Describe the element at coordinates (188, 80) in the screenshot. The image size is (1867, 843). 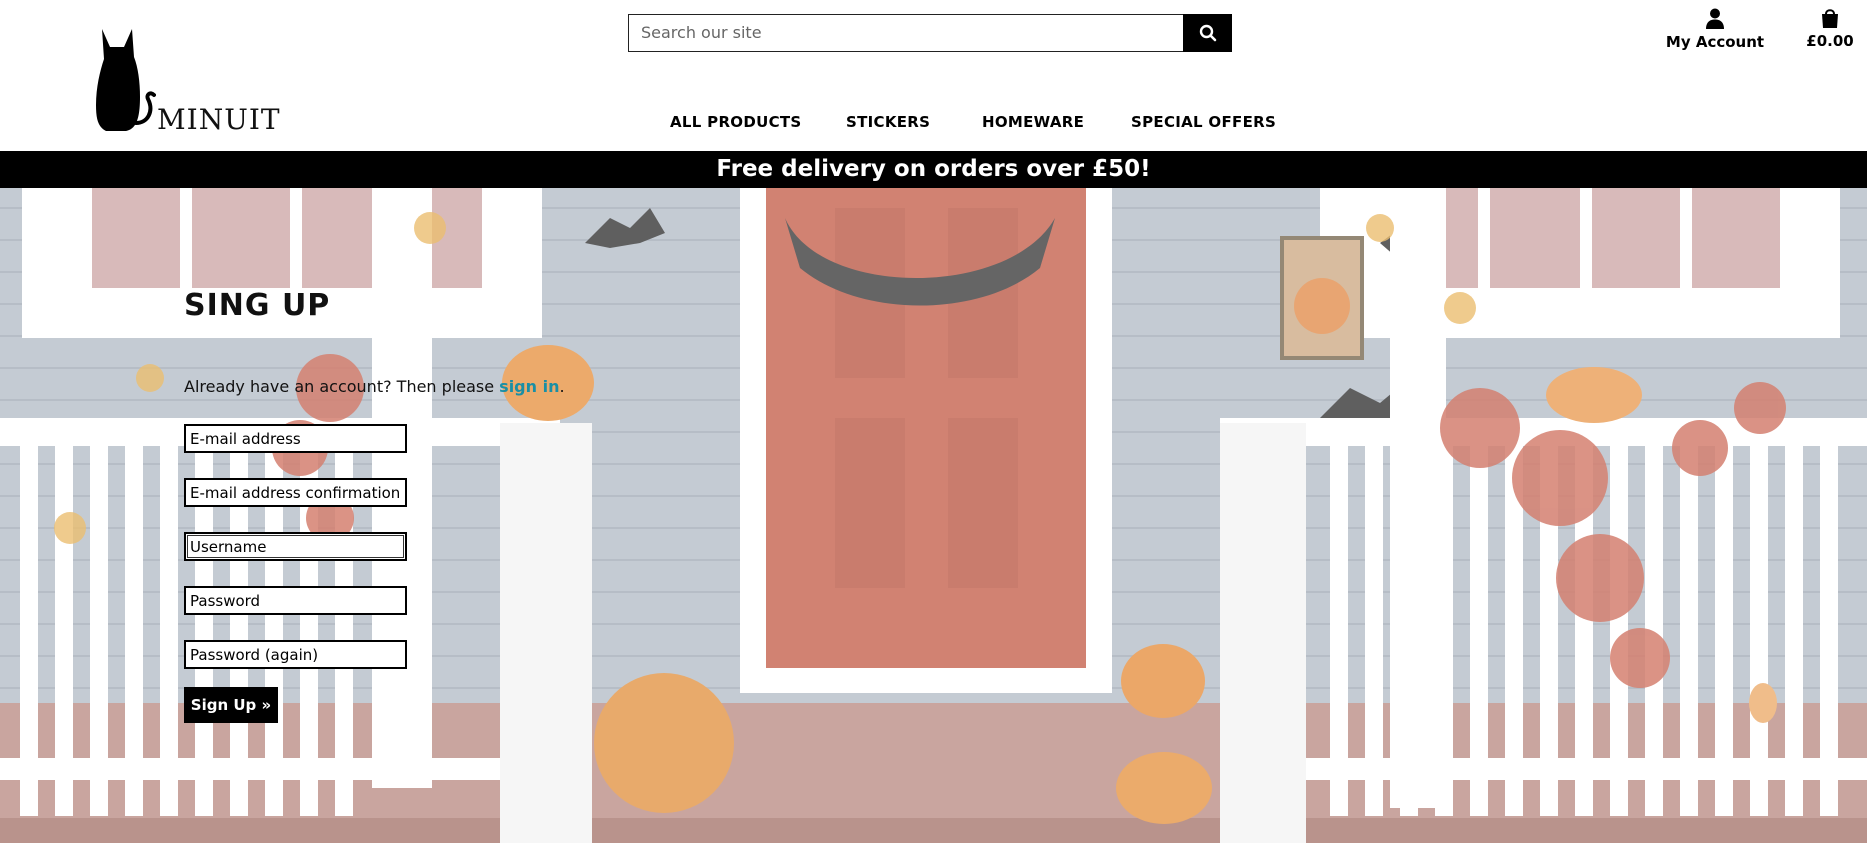
I see `brand-logo: MINUIT` at that location.